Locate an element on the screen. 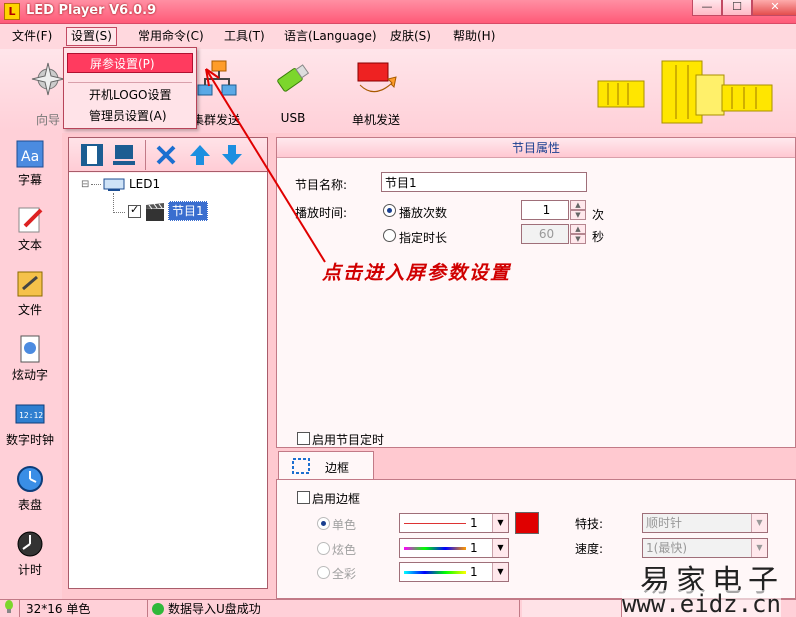 This screenshot has width=796, height=617. sidebar-item-animated-text: 炫动字 is located at coordinates (30, 359).